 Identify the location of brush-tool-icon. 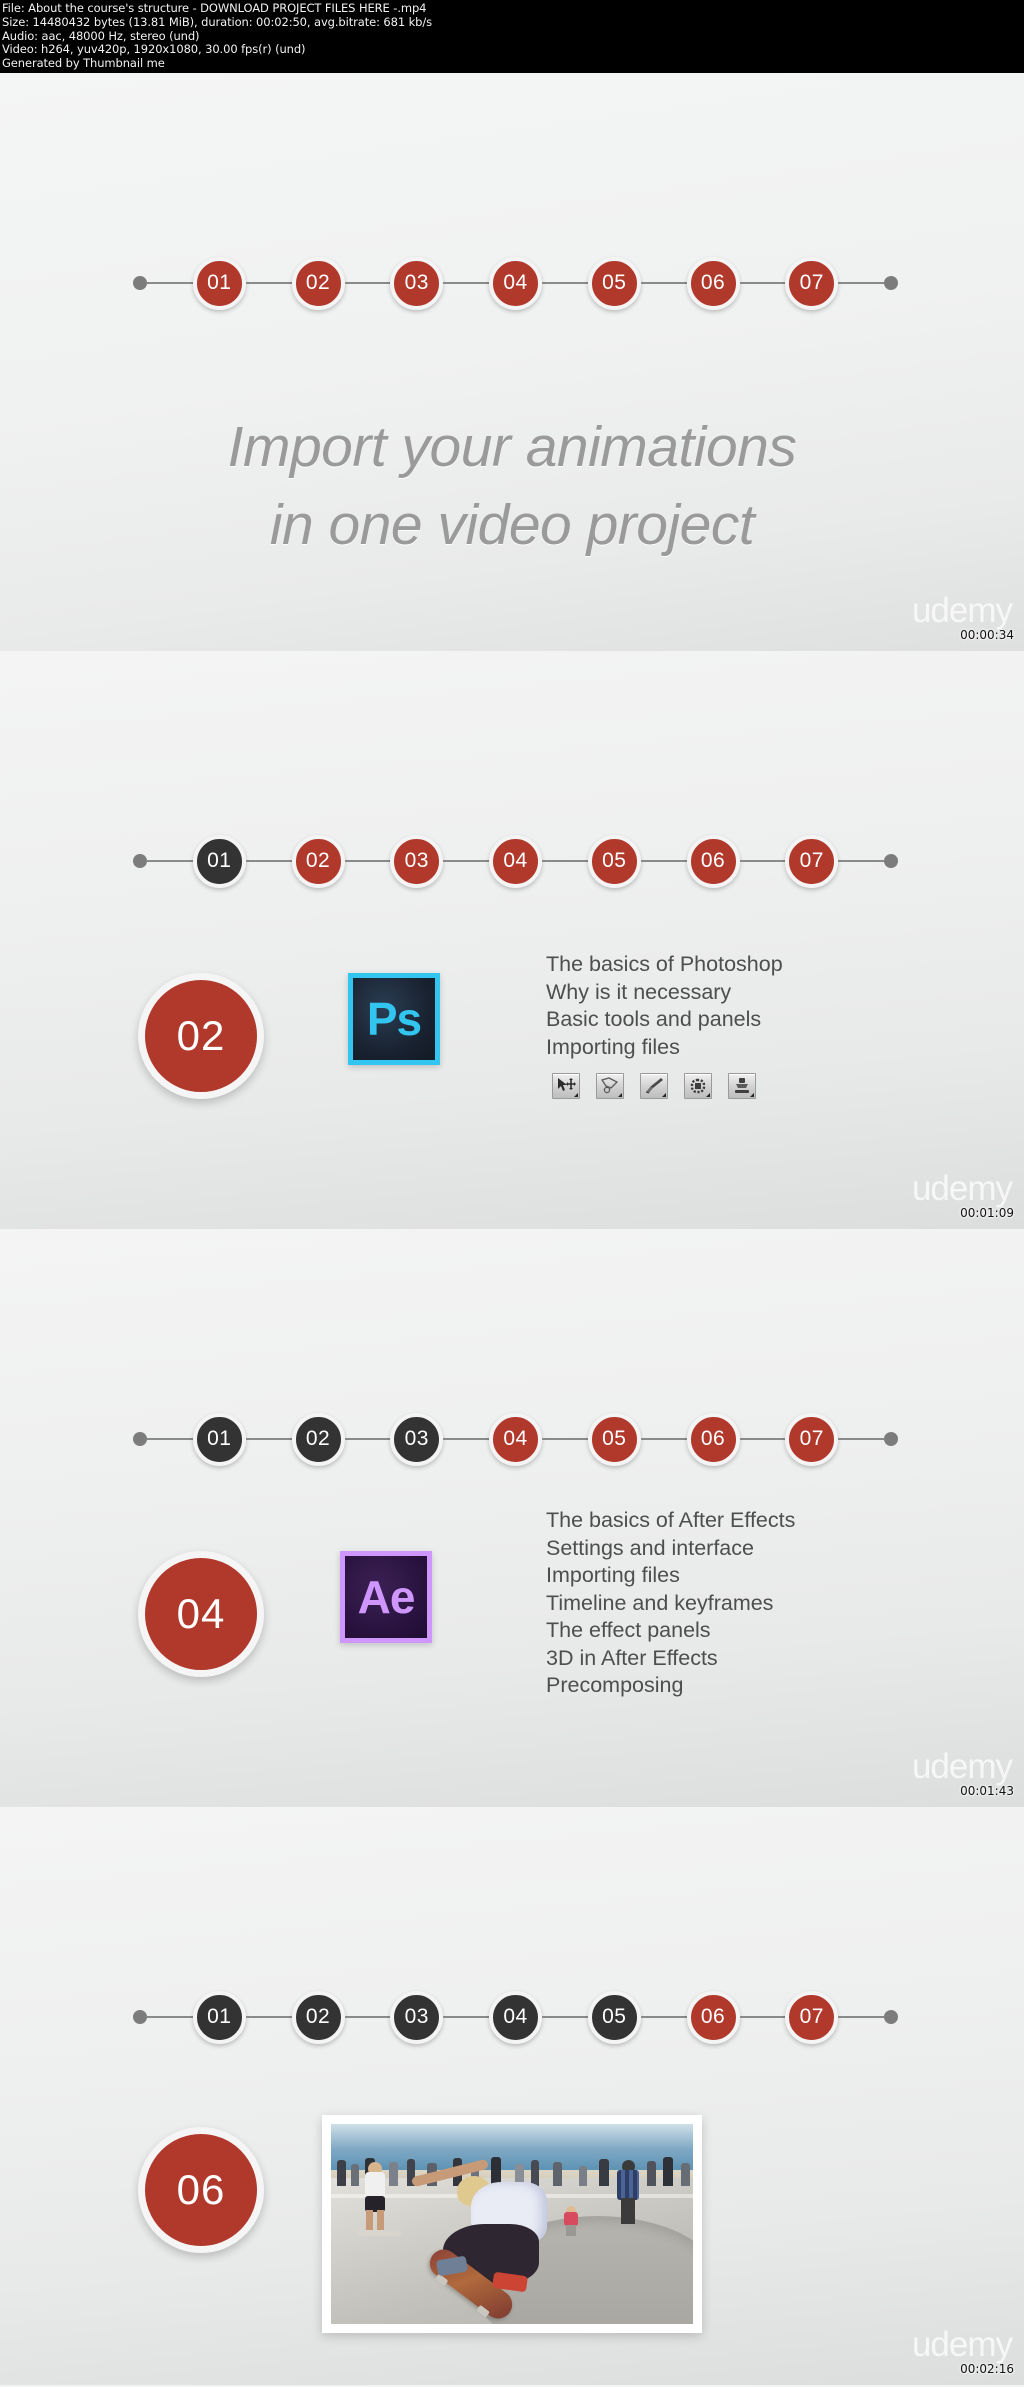
(654, 1086).